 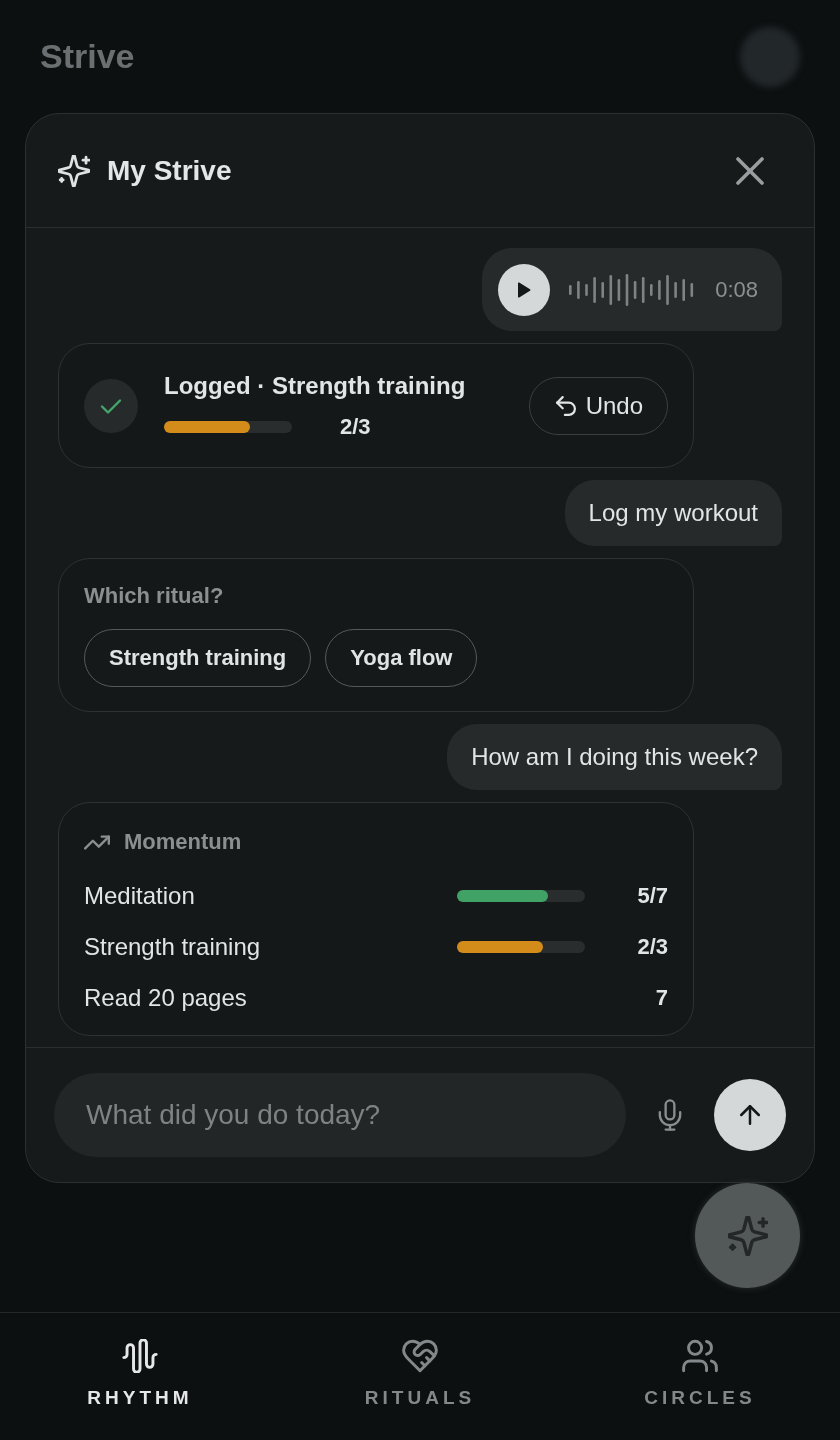 What do you see at coordinates (661, 997) in the screenshot?
I see `ritual-count: 7` at bounding box center [661, 997].